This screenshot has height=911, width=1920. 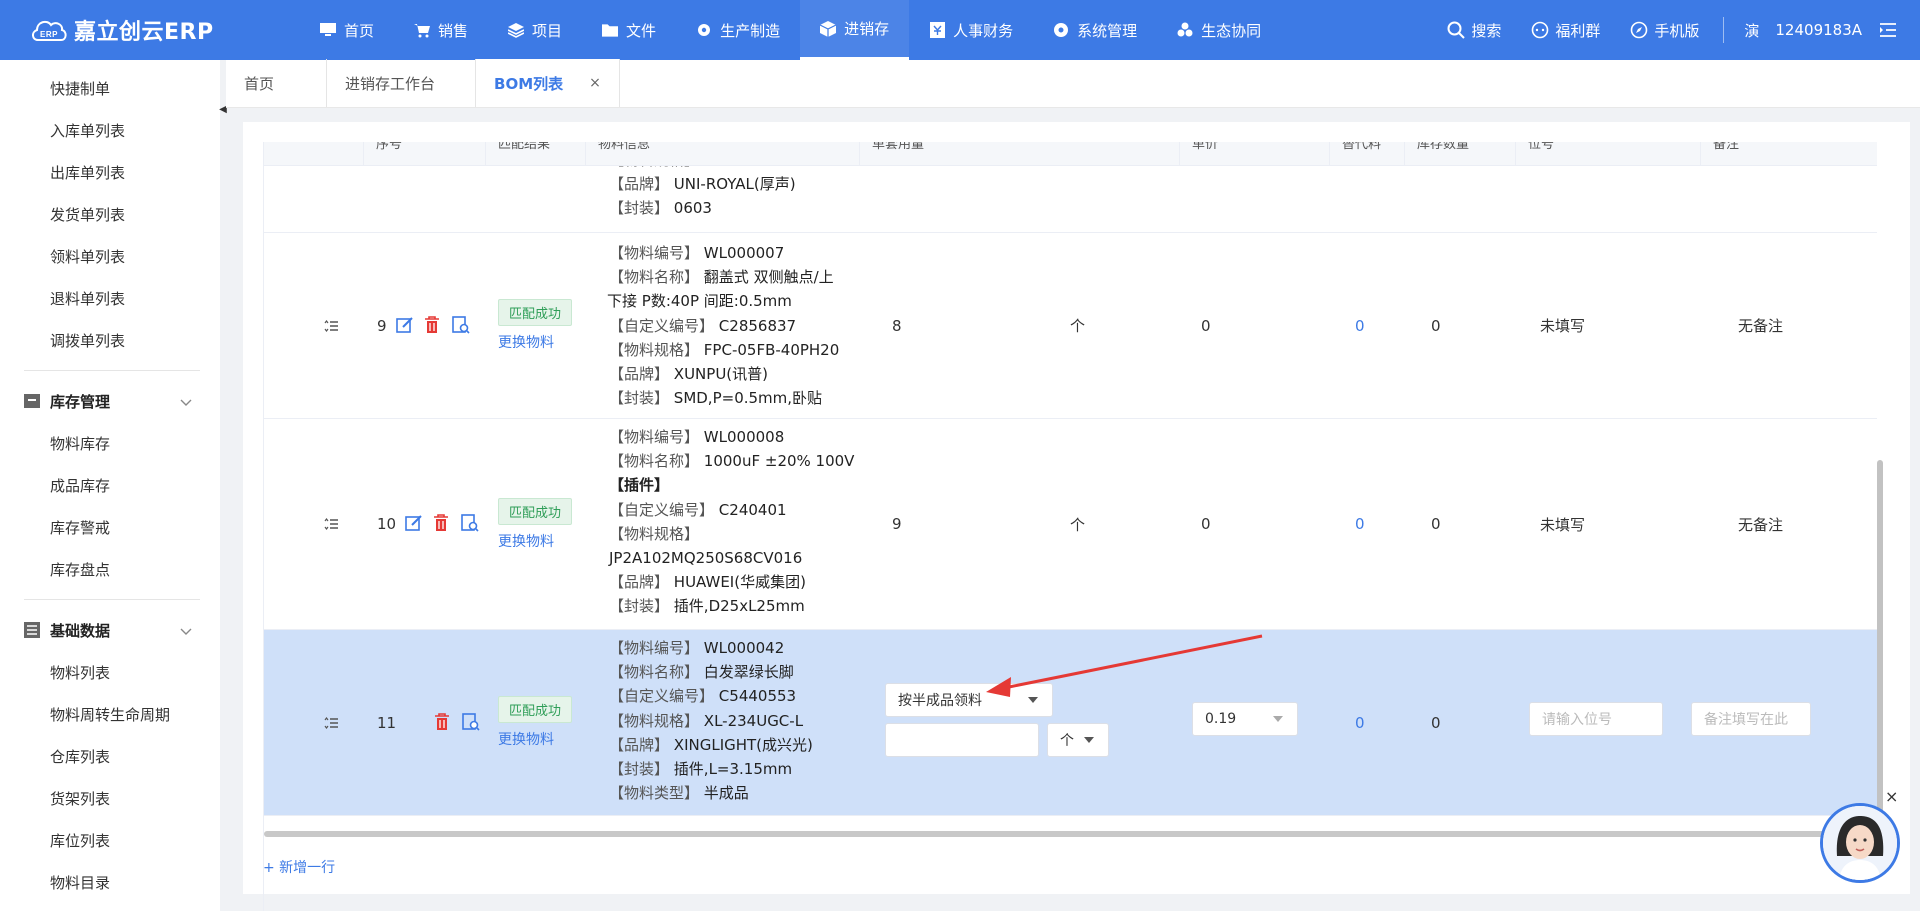 I want to click on nav-production: 生产制造, so click(x=738, y=30).